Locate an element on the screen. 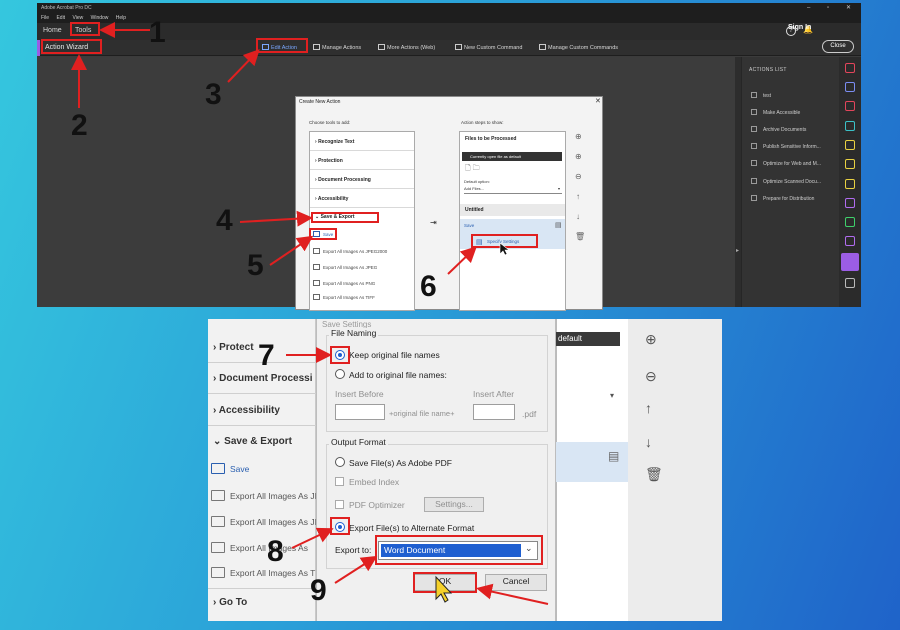  step-number-4: 4 is located at coordinates (224, 220).